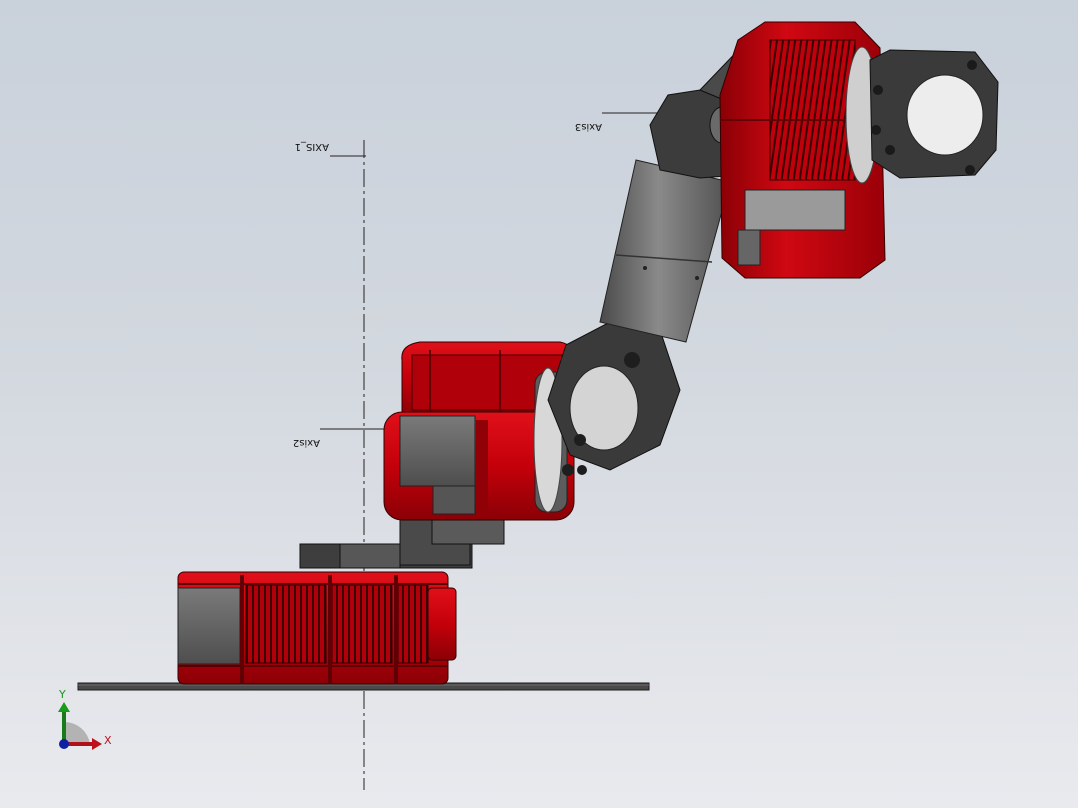  What do you see at coordinates (802, 150) in the screenshot?
I see `upper-motor` at bounding box center [802, 150].